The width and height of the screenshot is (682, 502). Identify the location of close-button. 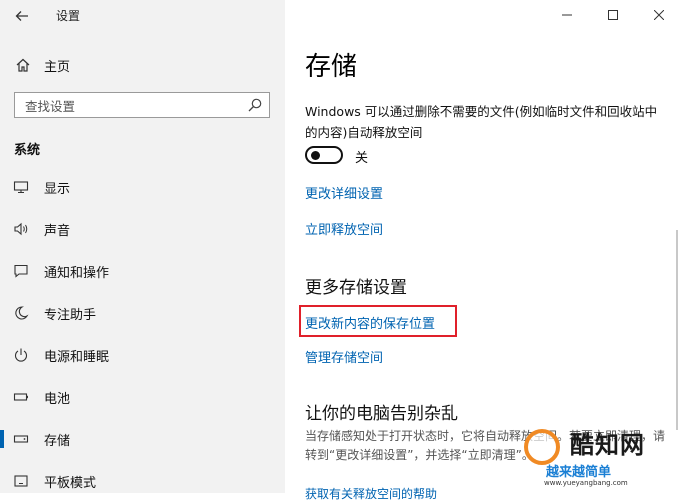
(659, 15).